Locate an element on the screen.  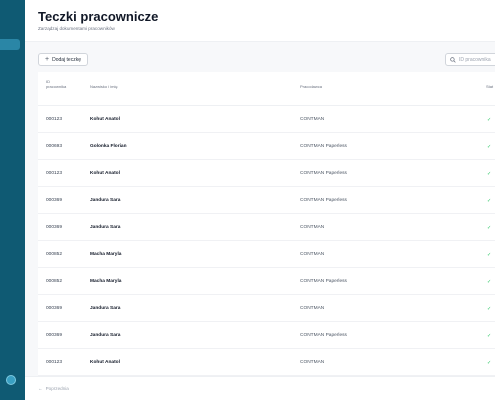
column-header-id: ID pracownika is located at coordinates (56, 84).